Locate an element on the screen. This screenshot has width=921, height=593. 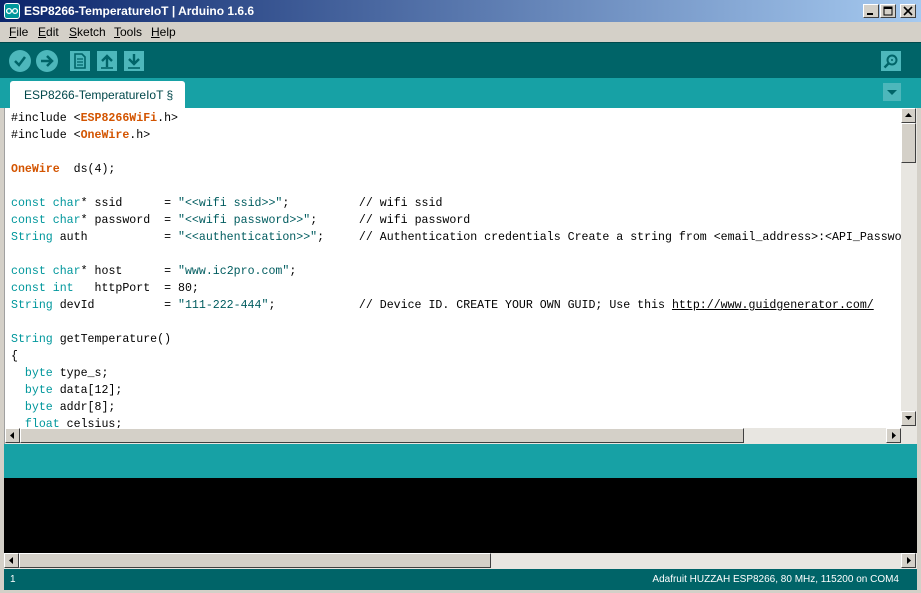
console-scroll-left-button is located at coordinates (11, 560).